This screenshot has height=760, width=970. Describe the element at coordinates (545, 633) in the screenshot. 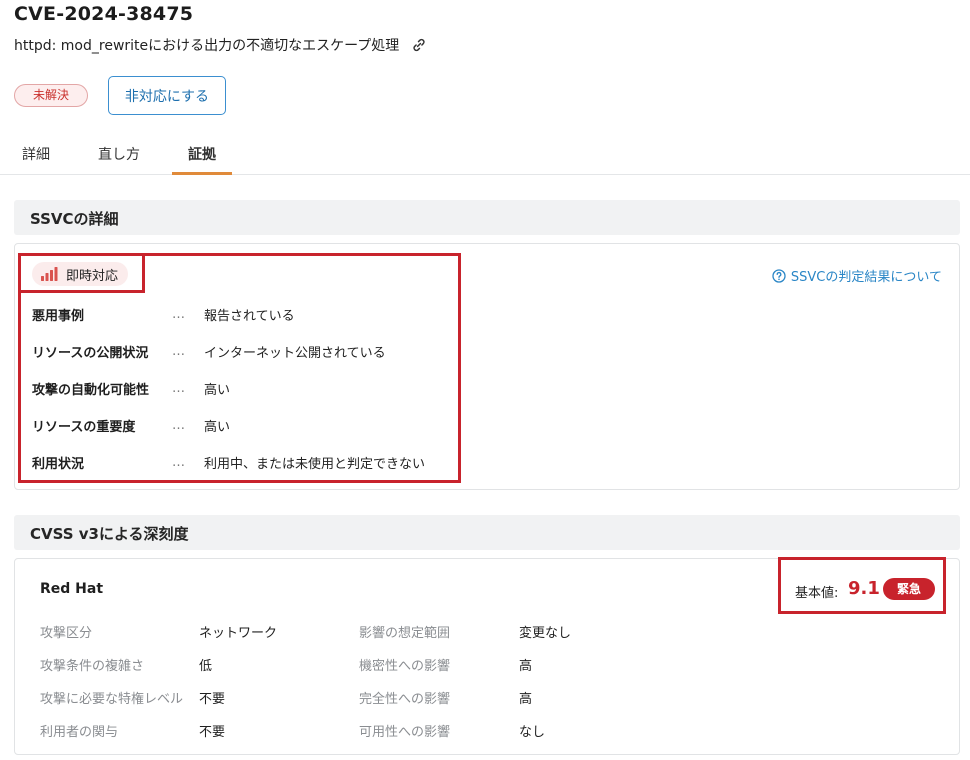

I see `cvss-metric-value: 変更なし` at that location.